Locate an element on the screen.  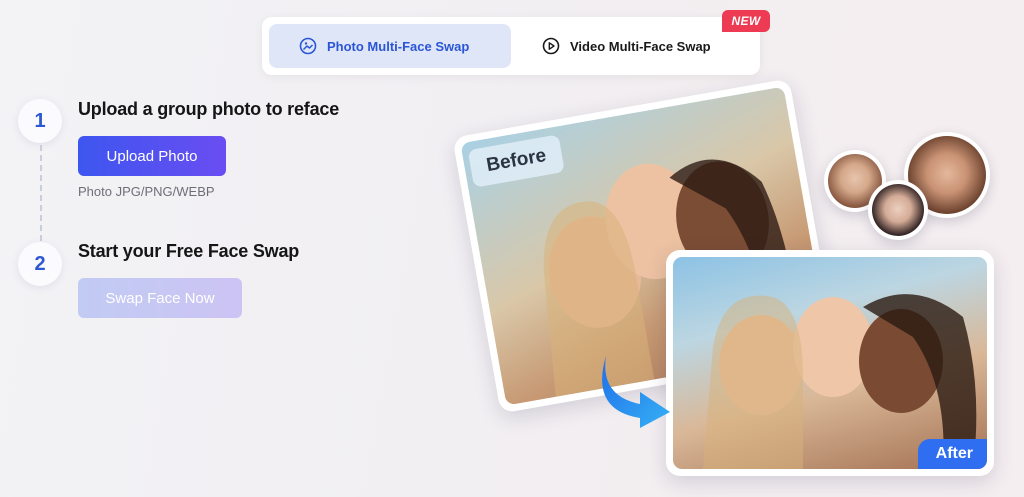
file-format-hint: Photo JPG/PNG/WEBP is located at coordinates (146, 191).